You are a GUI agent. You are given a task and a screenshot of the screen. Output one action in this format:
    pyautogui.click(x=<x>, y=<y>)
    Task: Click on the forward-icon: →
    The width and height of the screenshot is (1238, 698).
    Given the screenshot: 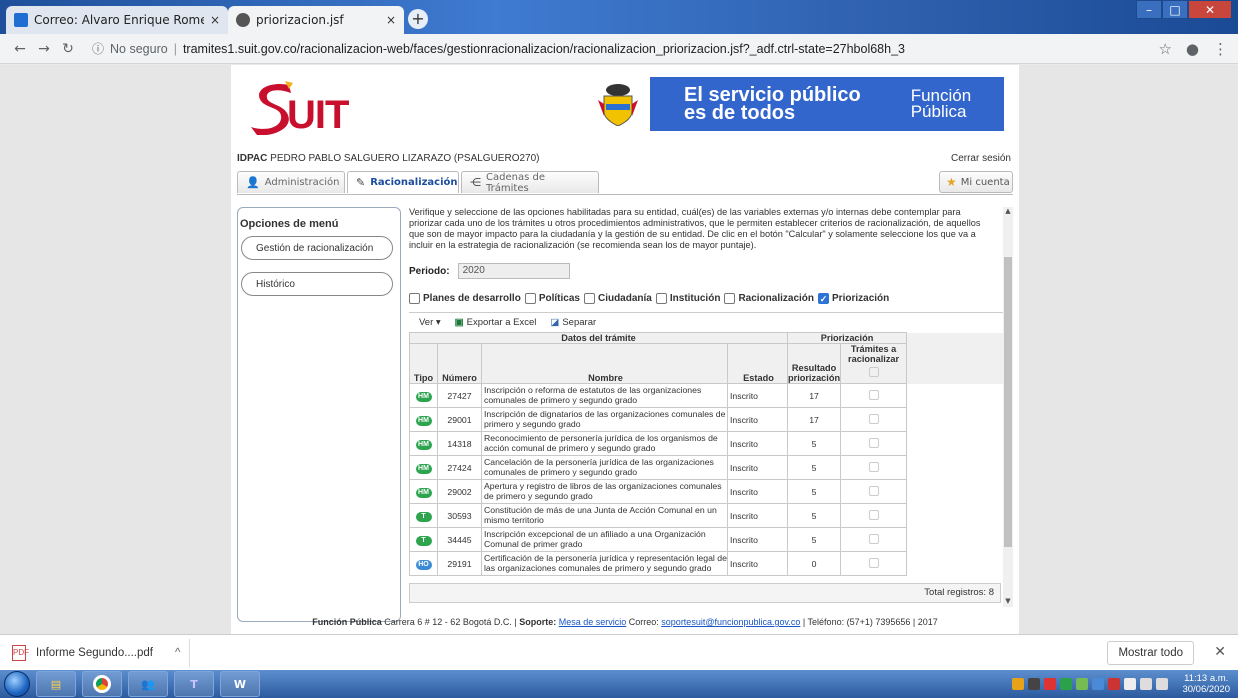 What is the action you would take?
    pyautogui.click(x=44, y=49)
    